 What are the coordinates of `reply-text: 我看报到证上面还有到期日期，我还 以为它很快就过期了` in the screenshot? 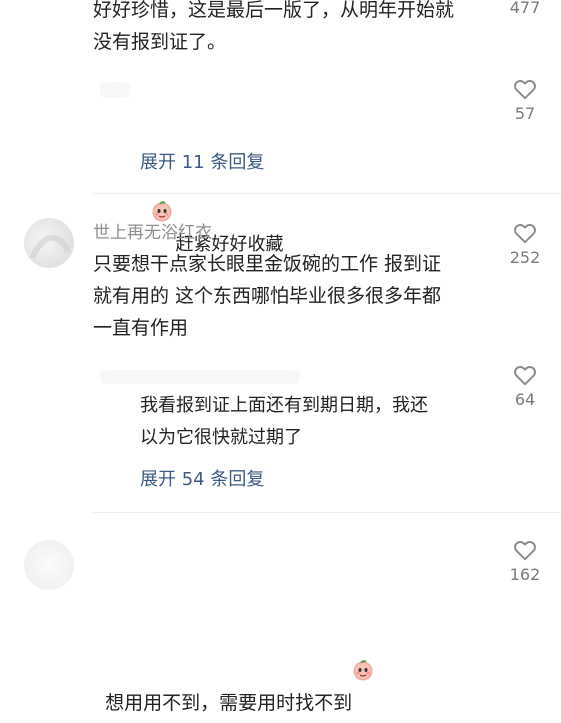 It's located at (284, 421).